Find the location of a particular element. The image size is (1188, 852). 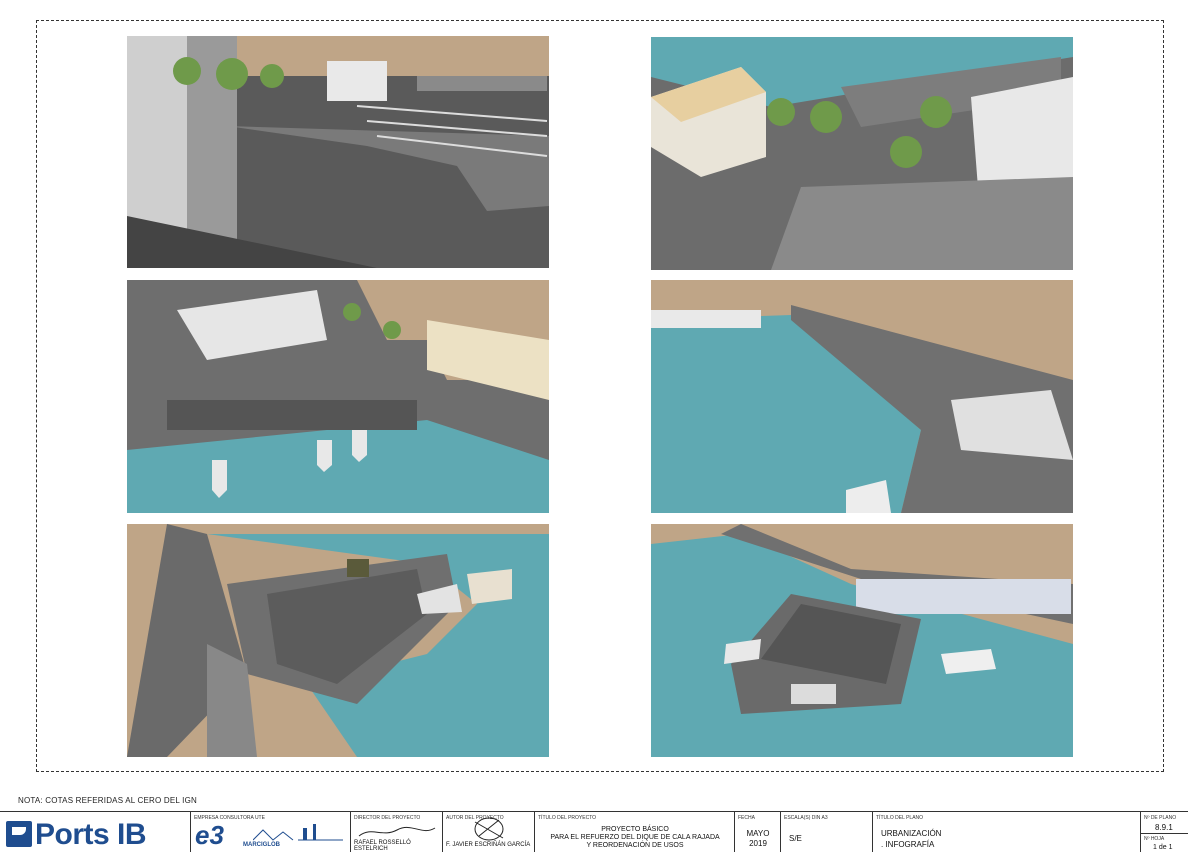

autor-signature is located at coordinates (489, 829).